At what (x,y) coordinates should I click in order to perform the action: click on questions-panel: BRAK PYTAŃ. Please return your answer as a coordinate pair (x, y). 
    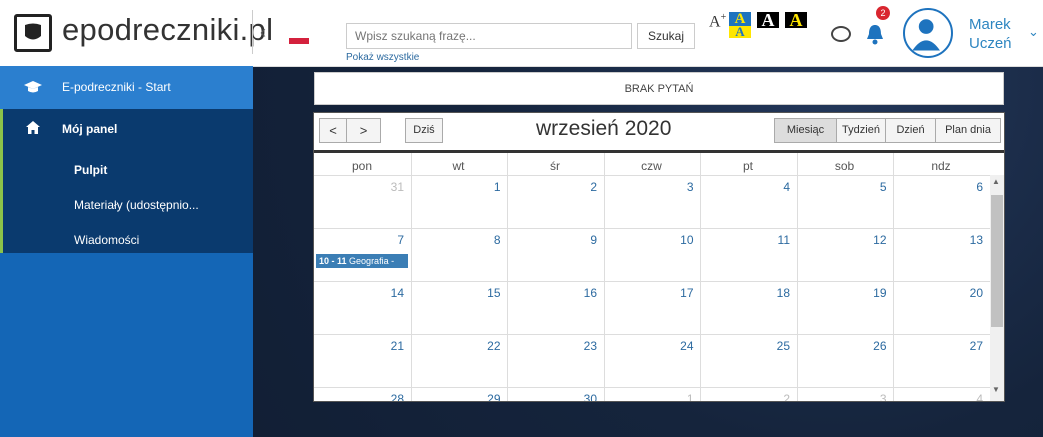
    Looking at the image, I should click on (659, 88).